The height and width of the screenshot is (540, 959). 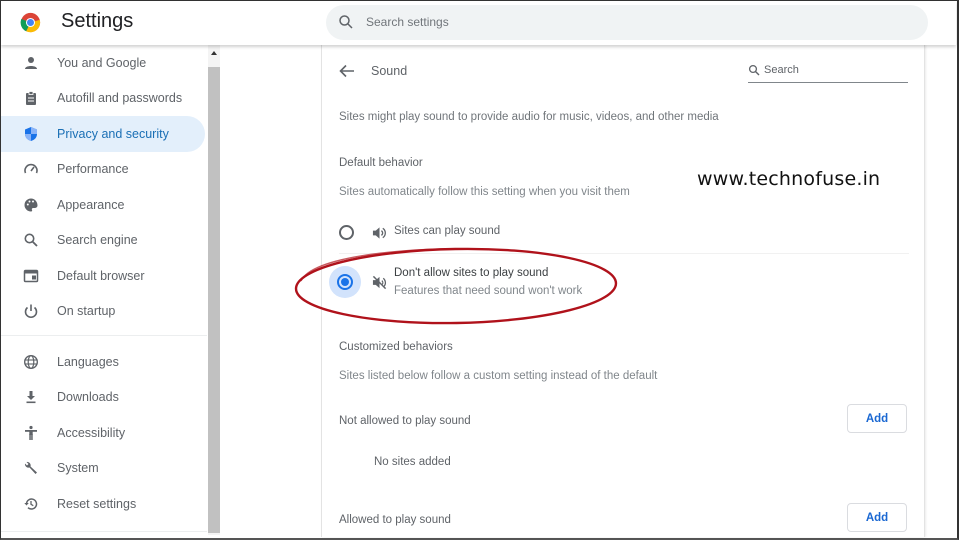 What do you see at coordinates (405, 421) in the screenshot?
I see `not-allowed-list-label: Not allowed to play sound` at bounding box center [405, 421].